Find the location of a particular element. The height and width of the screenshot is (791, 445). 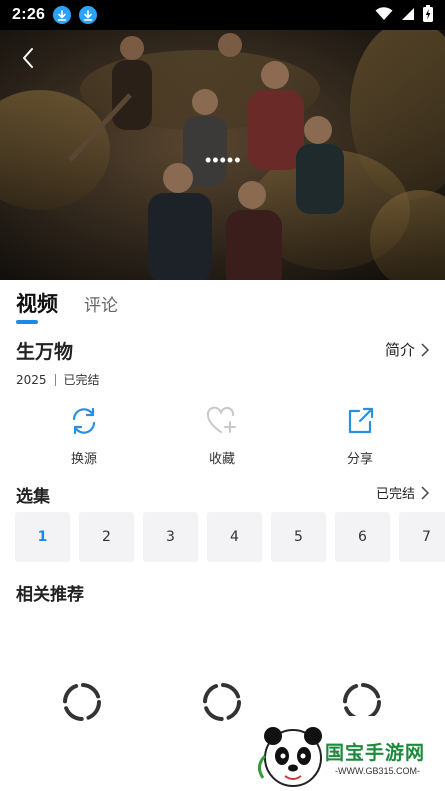

back-button is located at coordinates (28, 58).